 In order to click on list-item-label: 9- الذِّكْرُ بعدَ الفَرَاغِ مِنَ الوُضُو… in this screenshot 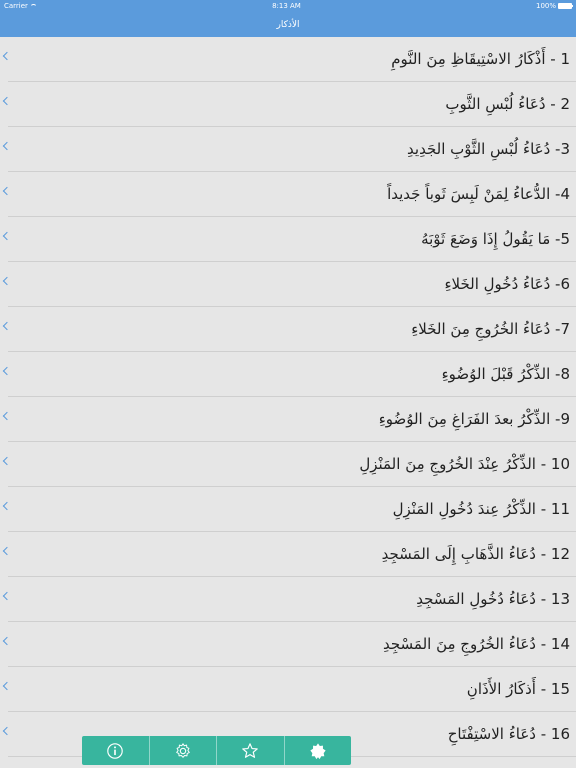, I will do `click(474, 419)`.